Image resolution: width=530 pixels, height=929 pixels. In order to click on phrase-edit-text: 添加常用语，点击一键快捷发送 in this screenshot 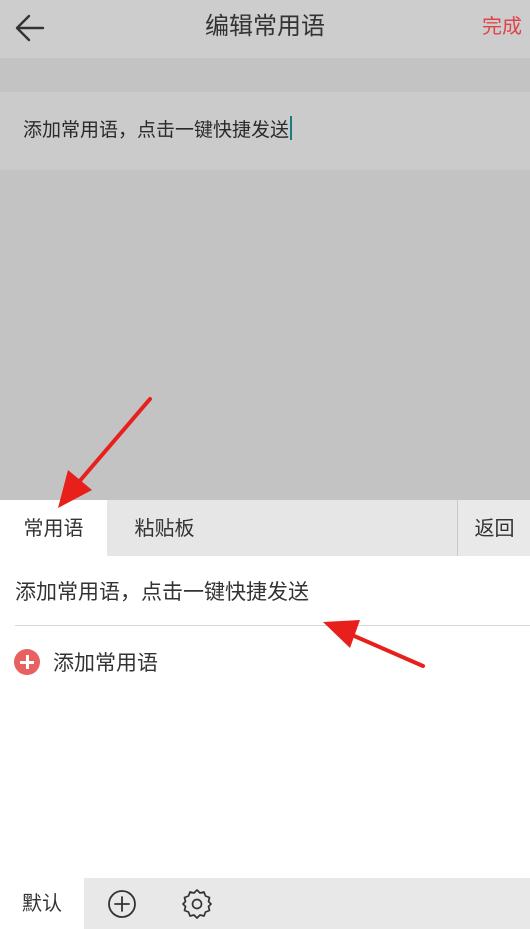, I will do `click(158, 130)`.